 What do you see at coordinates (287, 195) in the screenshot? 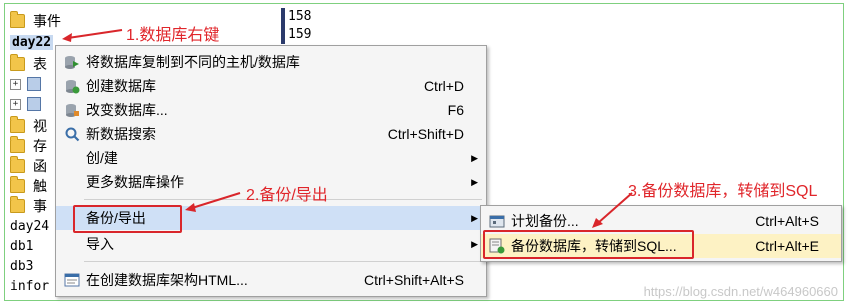
I see `annotation-step2: 2.备份/导出` at bounding box center [287, 195].